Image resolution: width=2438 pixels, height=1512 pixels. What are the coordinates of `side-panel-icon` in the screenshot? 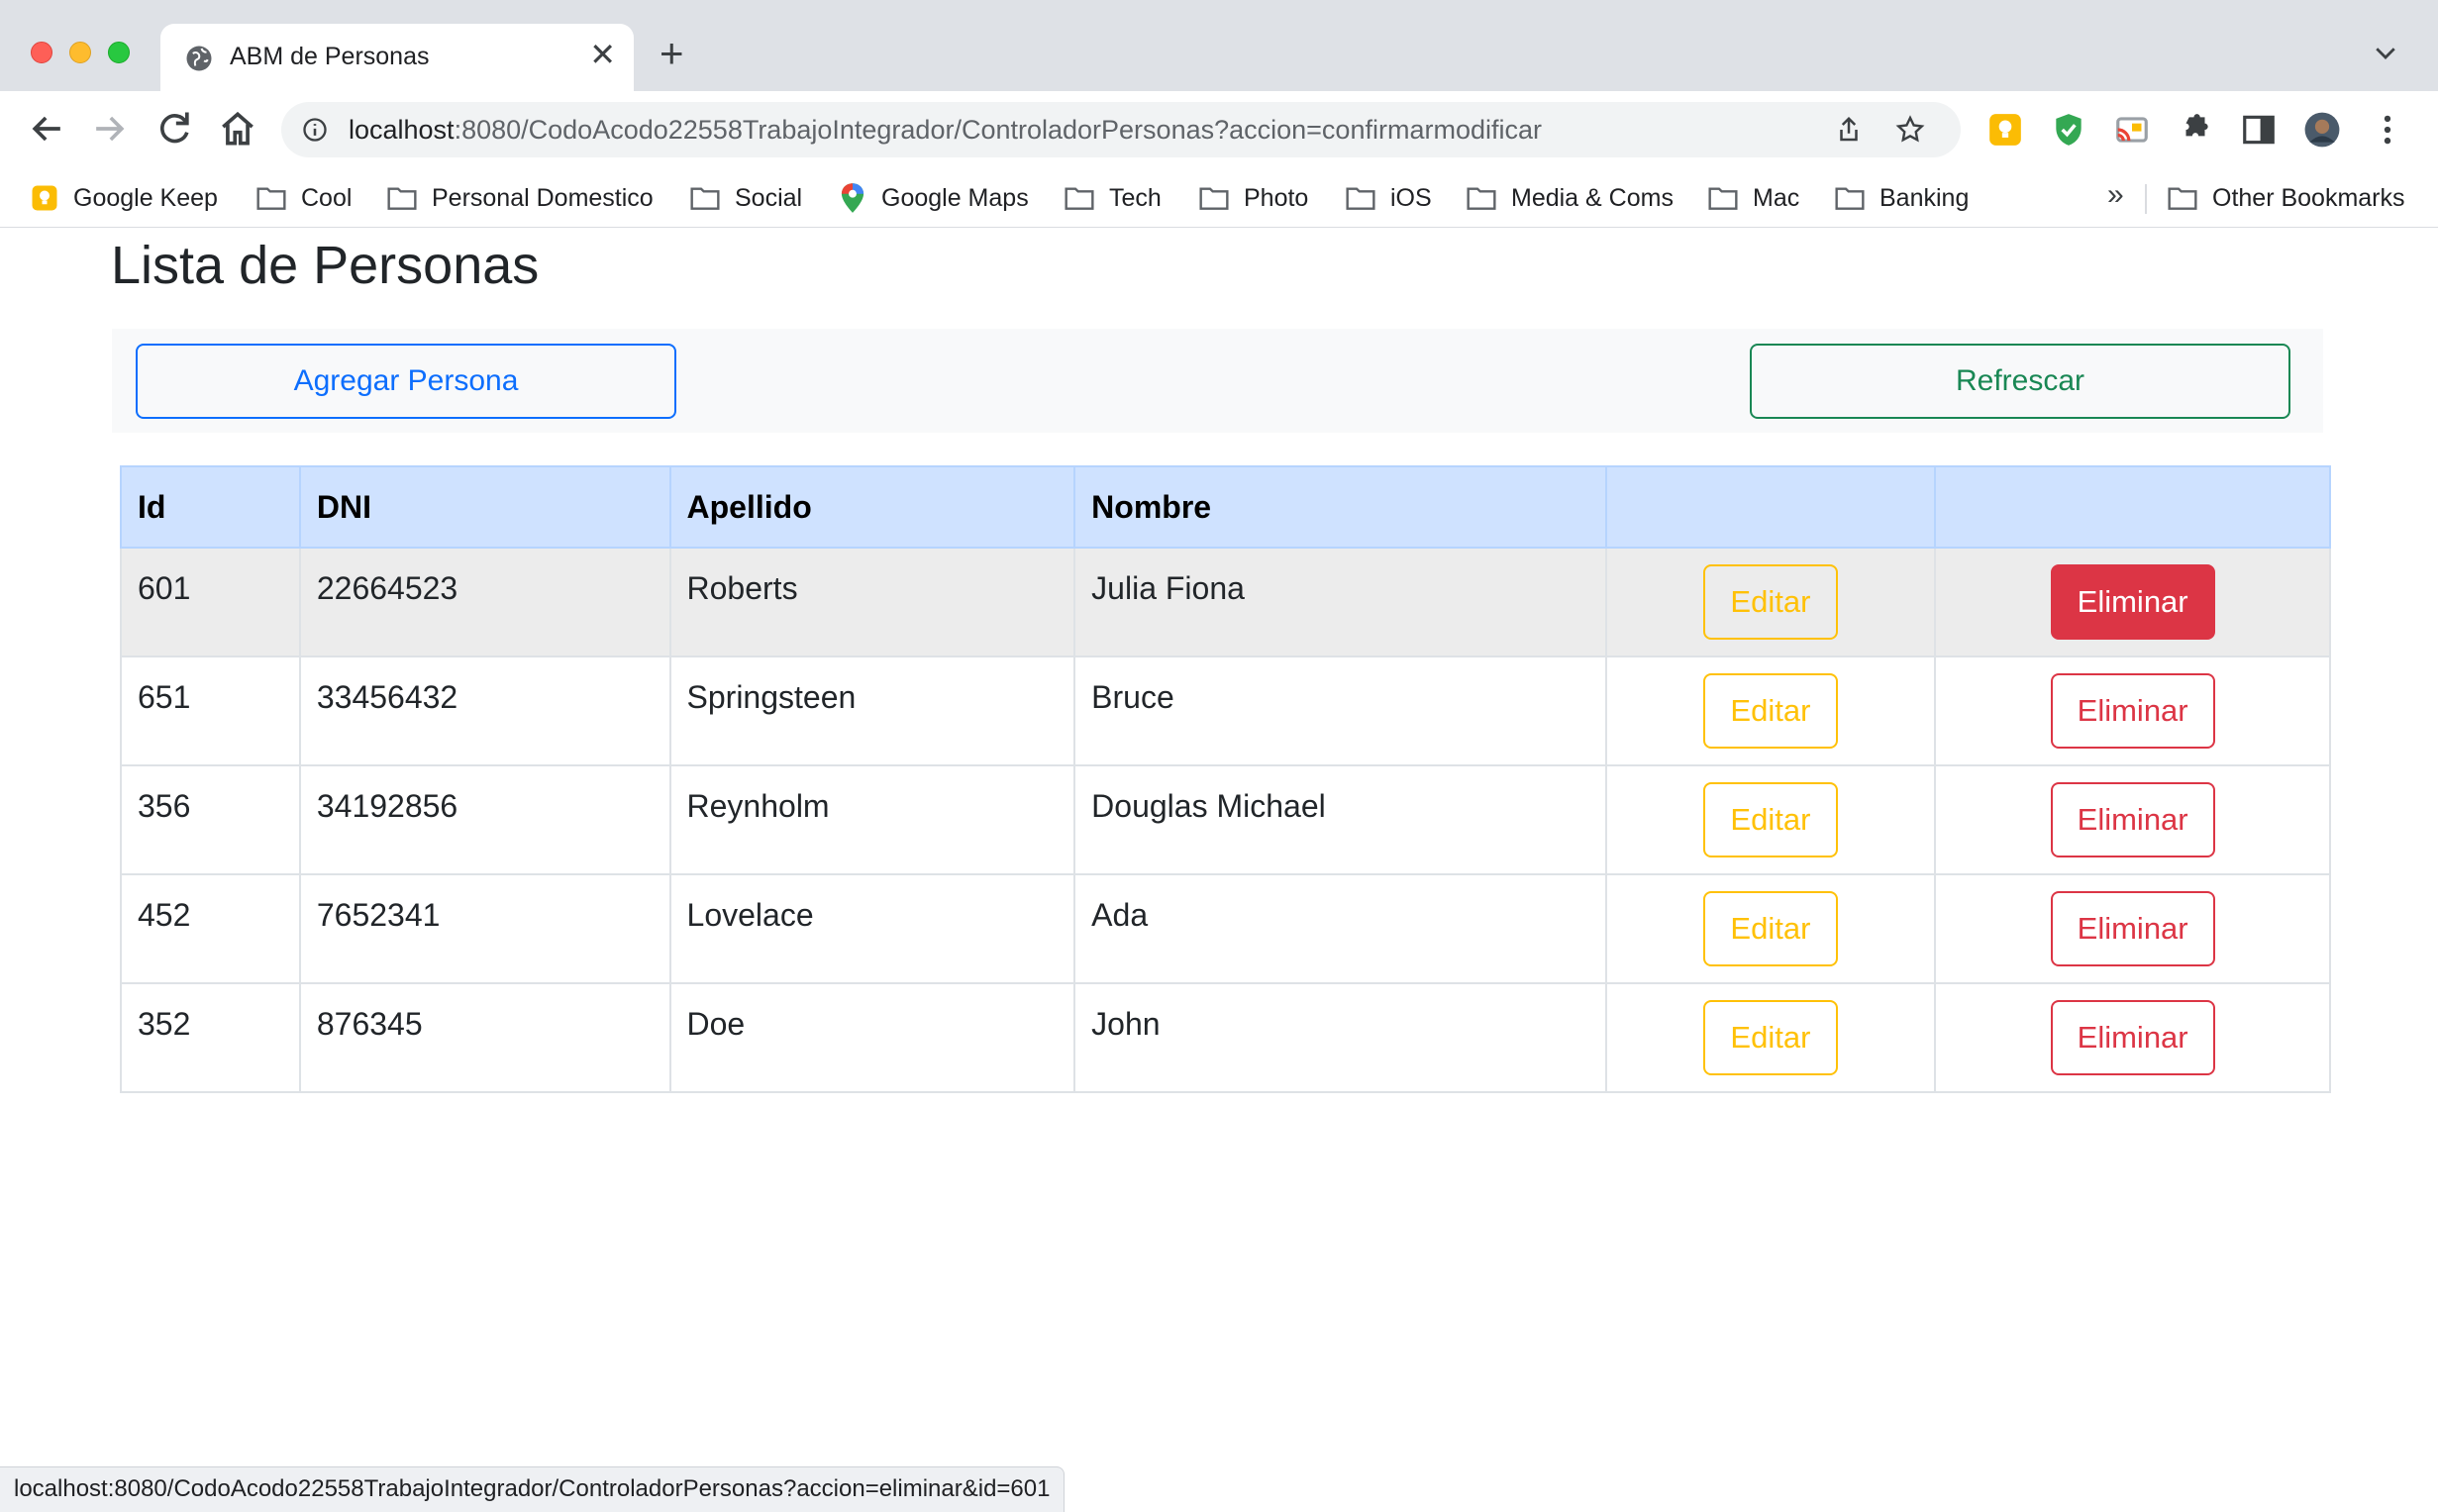 It's located at (2259, 130).